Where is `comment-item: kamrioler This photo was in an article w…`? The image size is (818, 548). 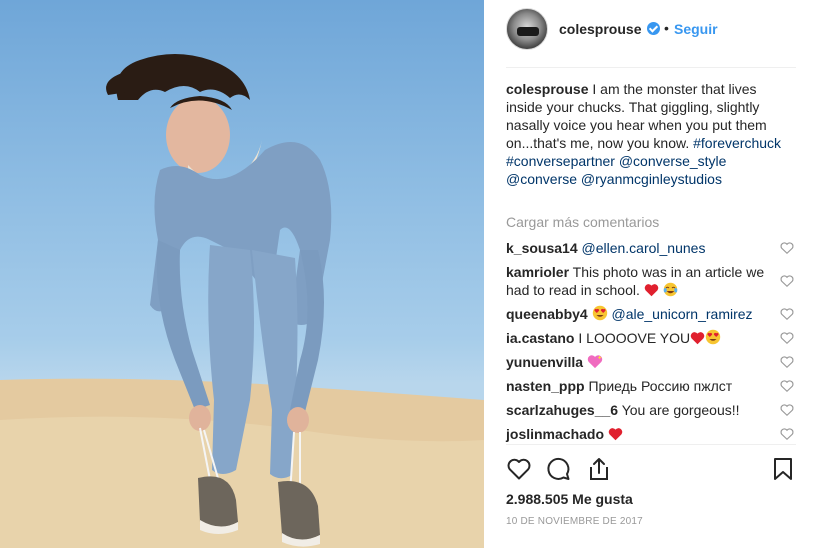 comment-item: kamrioler This photo was in an article w… is located at coordinates (637, 282).